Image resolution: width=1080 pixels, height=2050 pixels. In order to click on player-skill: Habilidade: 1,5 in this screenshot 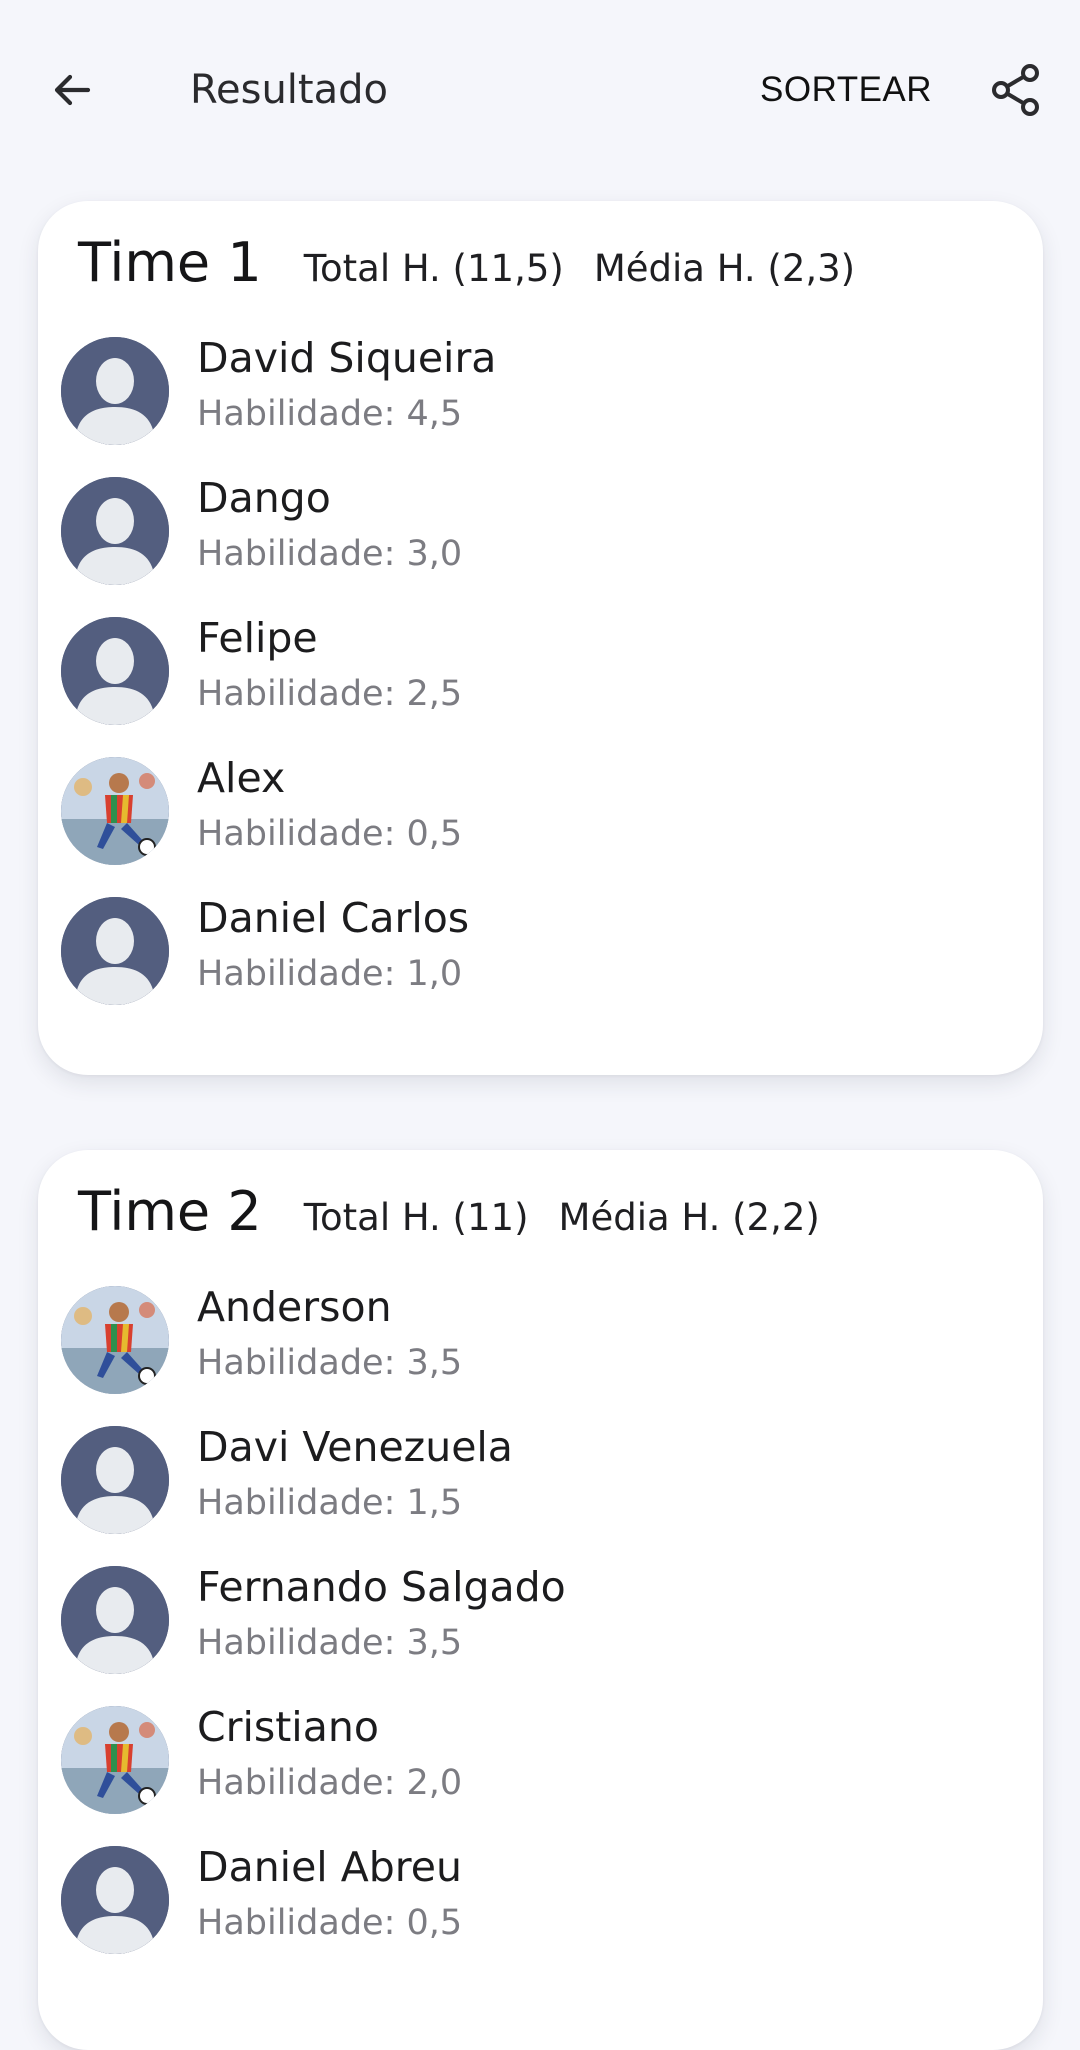, I will do `click(330, 1503)`.